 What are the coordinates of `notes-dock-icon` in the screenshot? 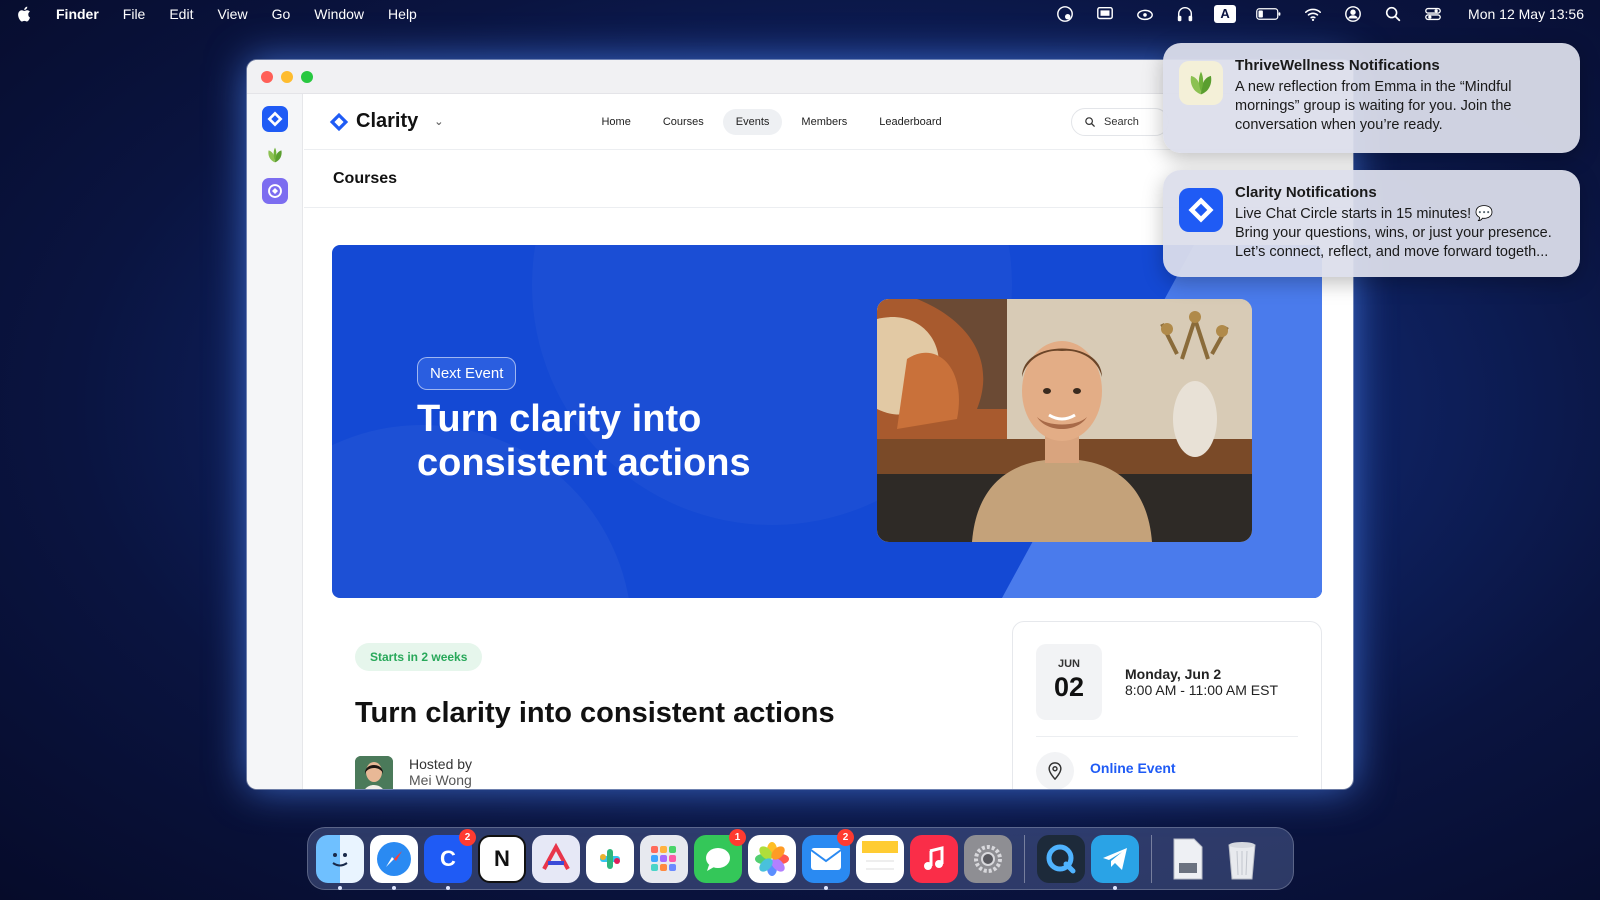 It's located at (880, 858).